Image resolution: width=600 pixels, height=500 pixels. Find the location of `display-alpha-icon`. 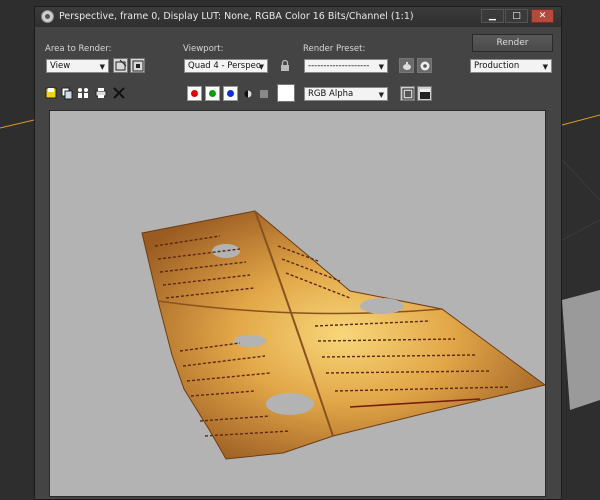

display-alpha-icon is located at coordinates (408, 94).